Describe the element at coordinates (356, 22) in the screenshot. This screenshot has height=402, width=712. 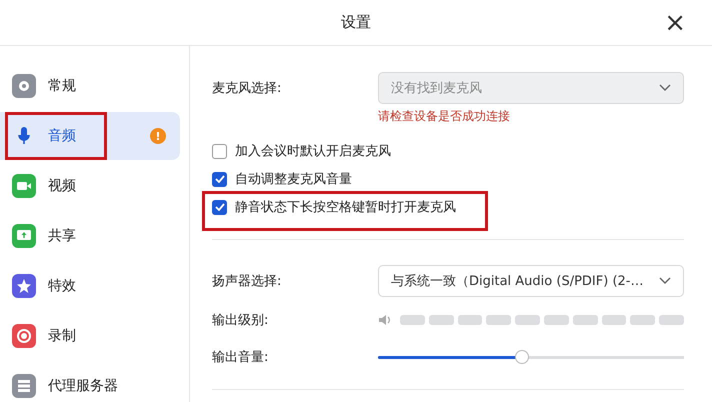
I see `window-title: 设置` at that location.